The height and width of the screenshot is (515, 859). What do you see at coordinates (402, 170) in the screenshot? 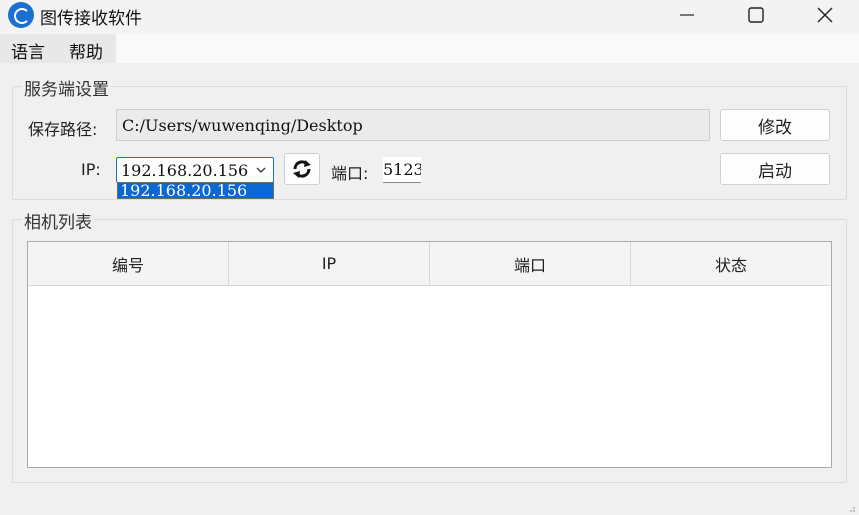
I see `port-input: 5123` at bounding box center [402, 170].